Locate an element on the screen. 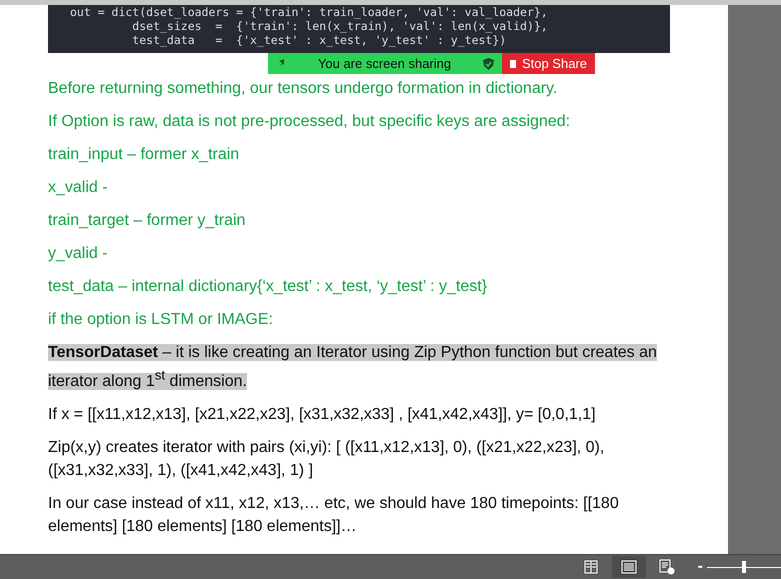 This screenshot has height=579, width=781. paragraph: train_target – former y_train is located at coordinates (147, 221).